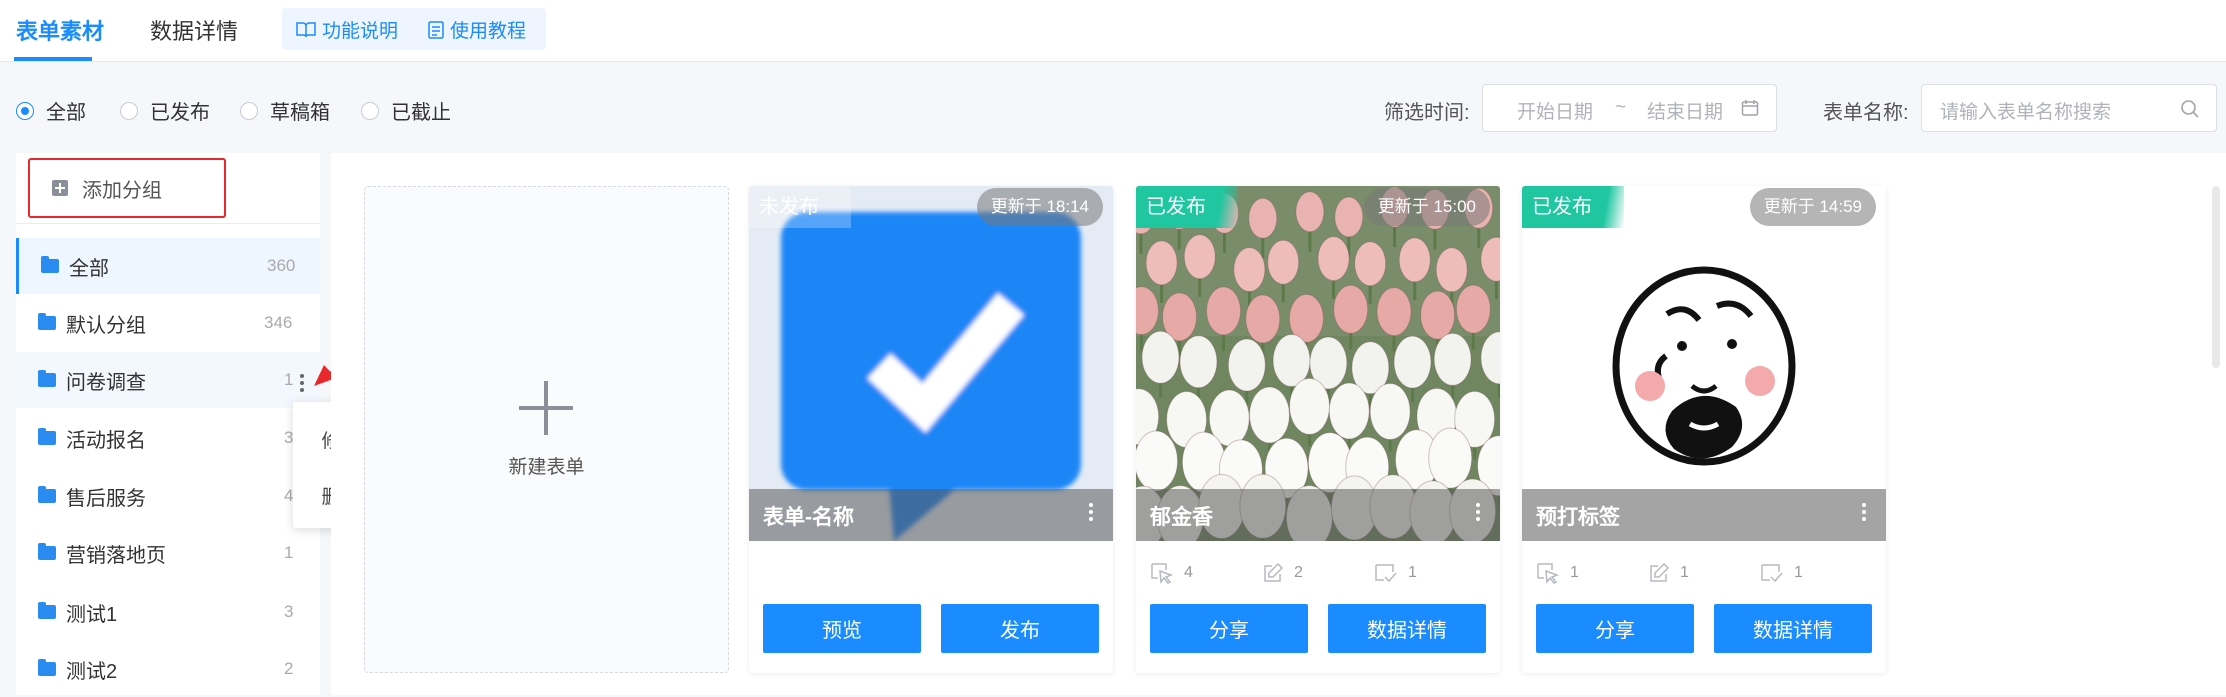 The height and width of the screenshot is (697, 2226). I want to click on tab-form-materials: 表单素材, so click(60, 30).